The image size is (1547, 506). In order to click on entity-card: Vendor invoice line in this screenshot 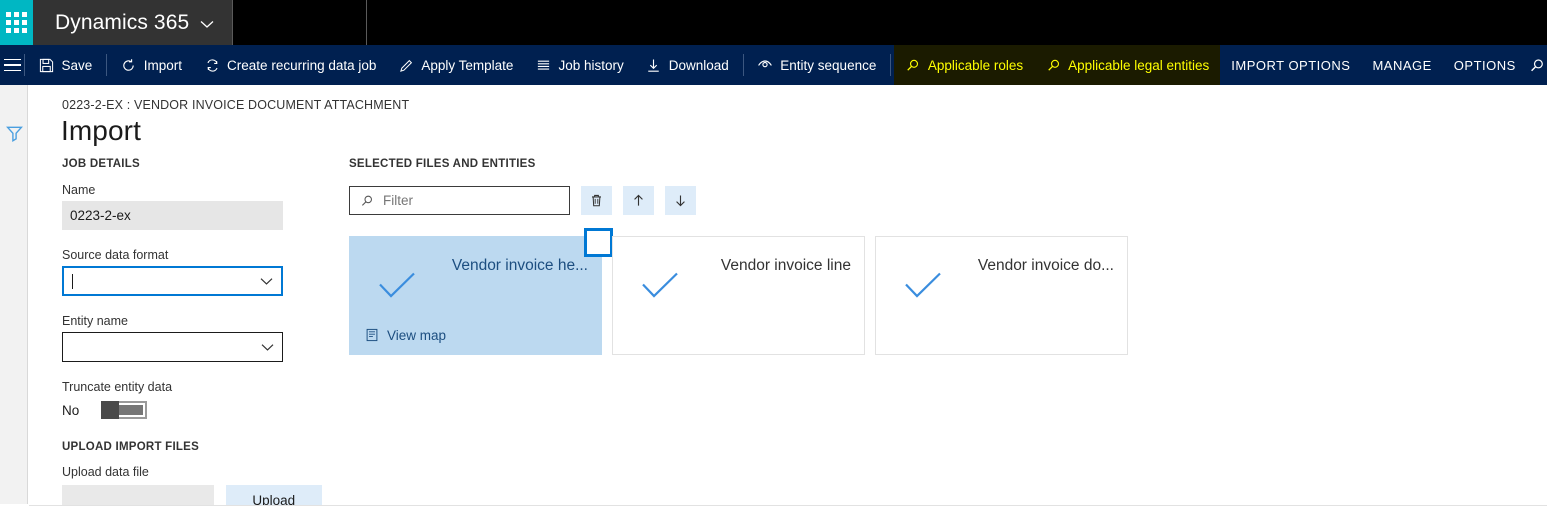, I will do `click(738, 295)`.